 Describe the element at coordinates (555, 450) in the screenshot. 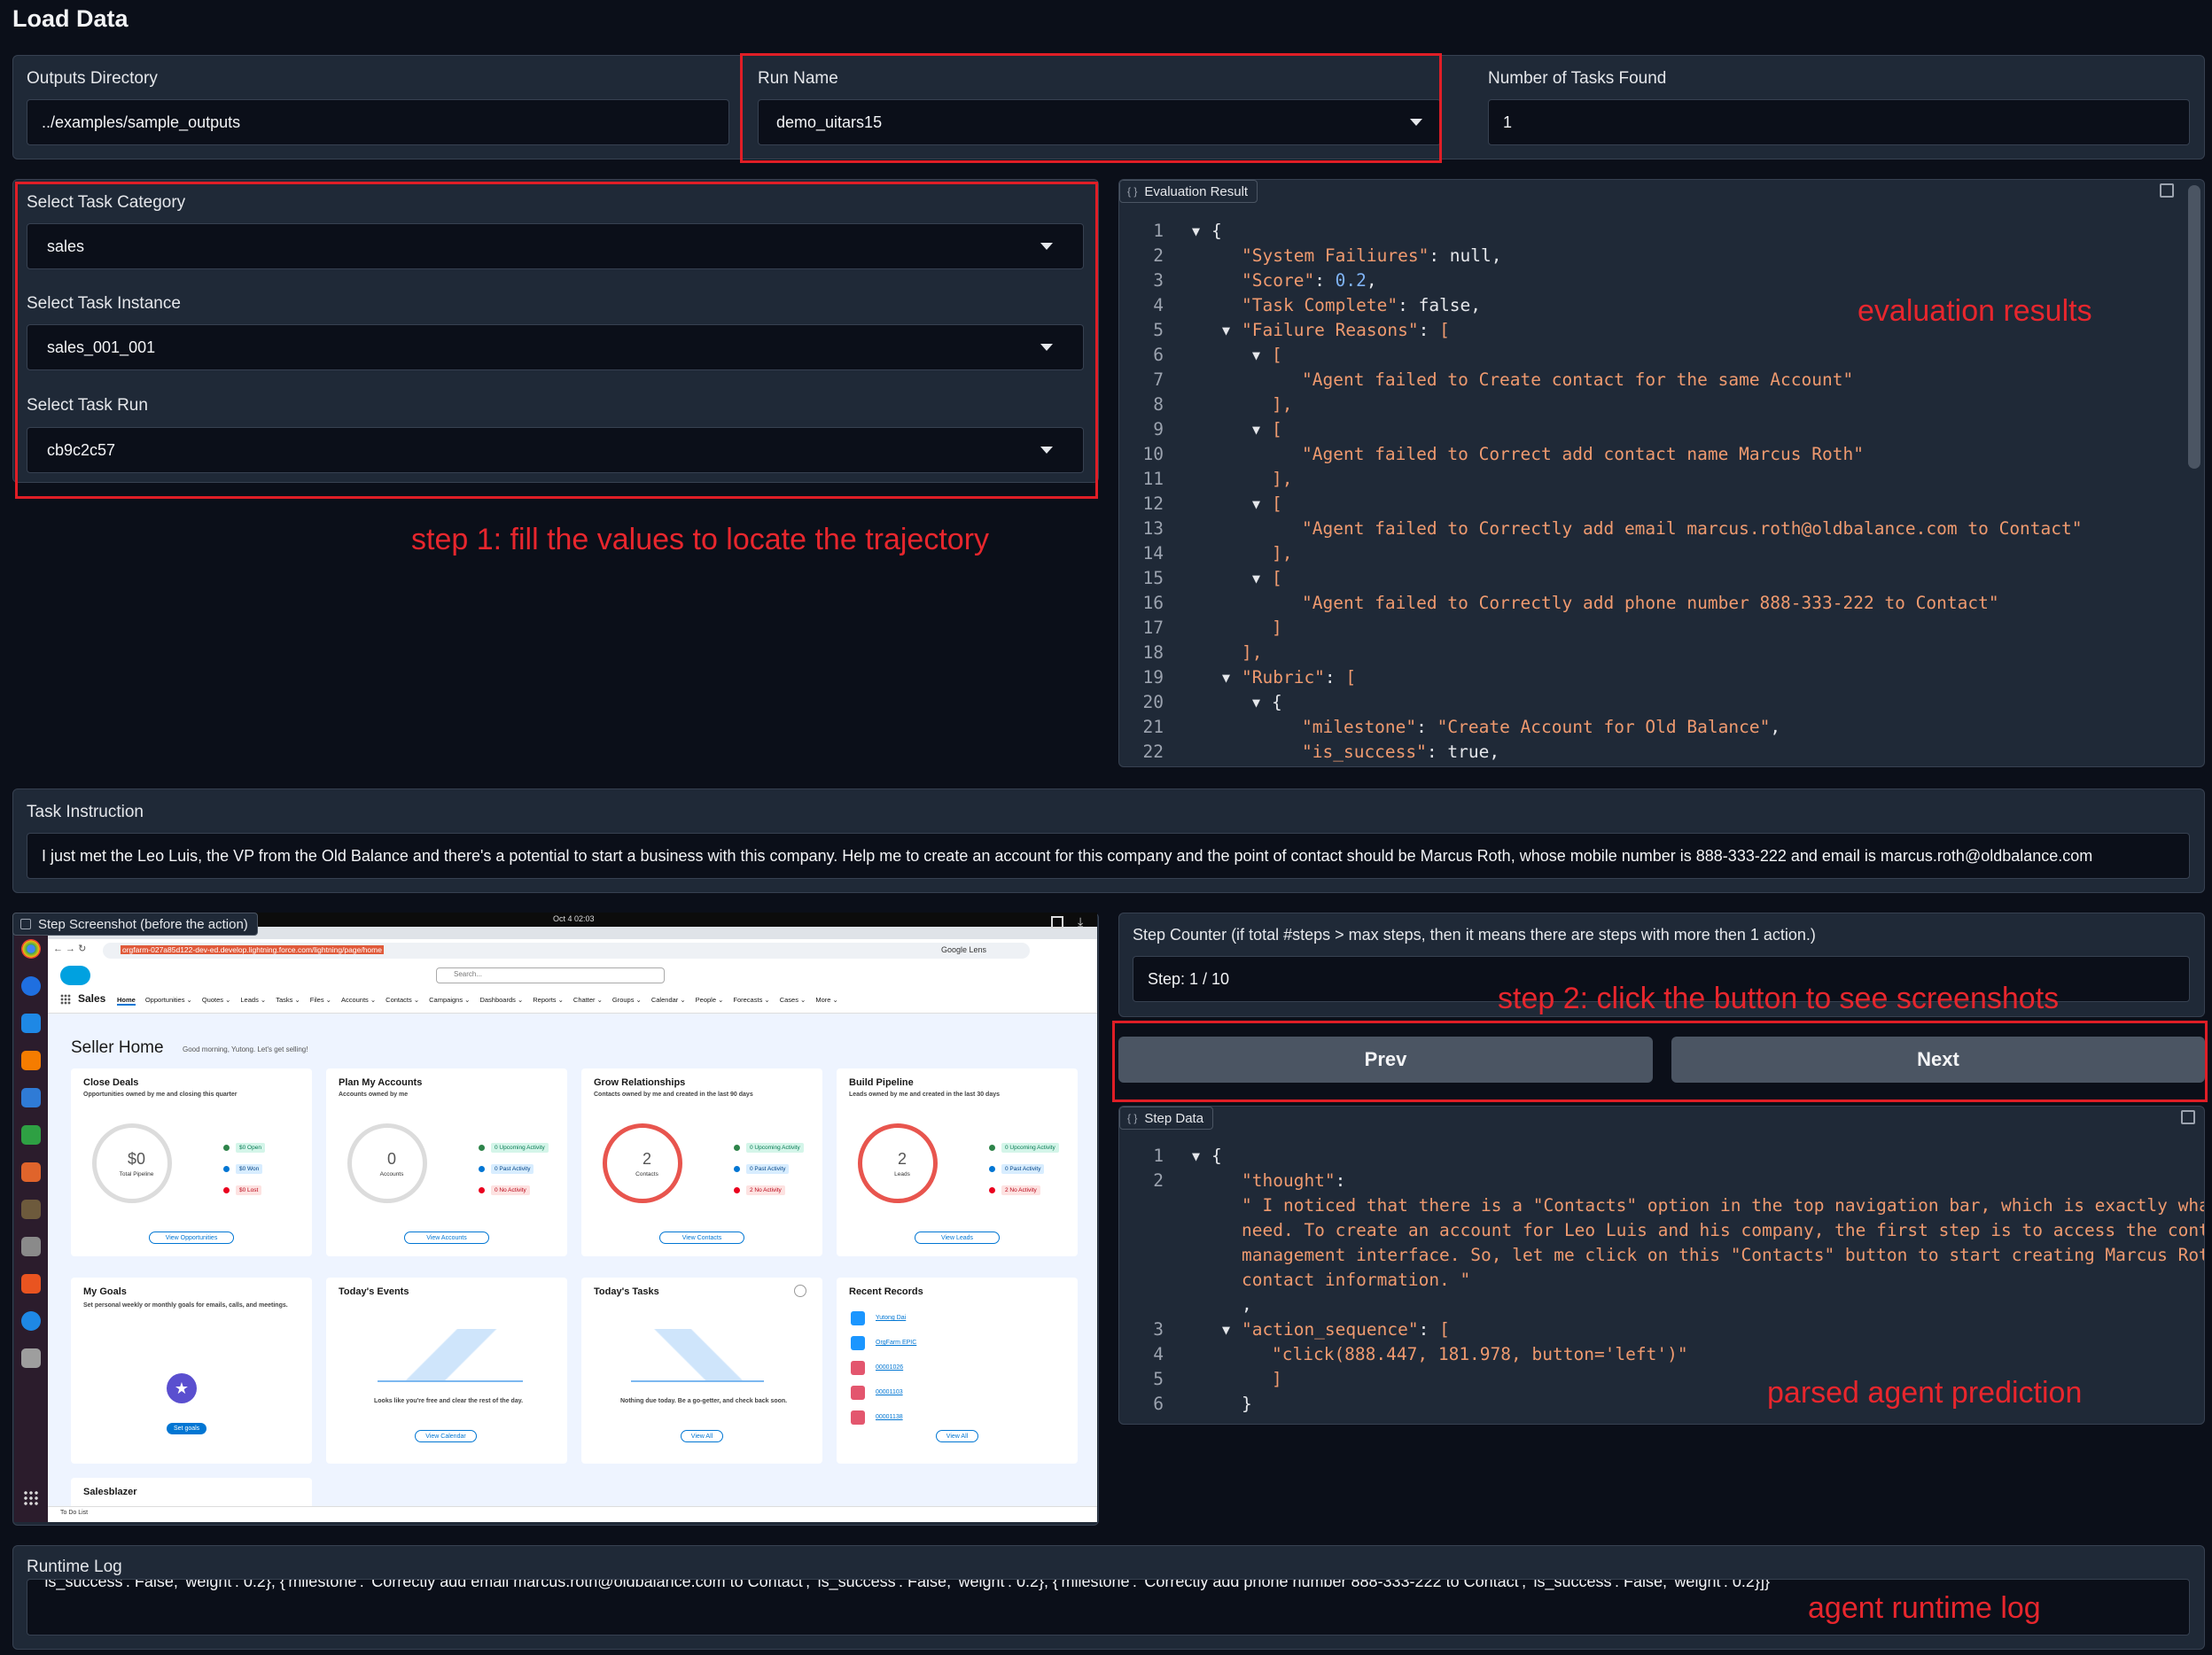

I see `task-run-dropdown: cb9c2c57` at that location.